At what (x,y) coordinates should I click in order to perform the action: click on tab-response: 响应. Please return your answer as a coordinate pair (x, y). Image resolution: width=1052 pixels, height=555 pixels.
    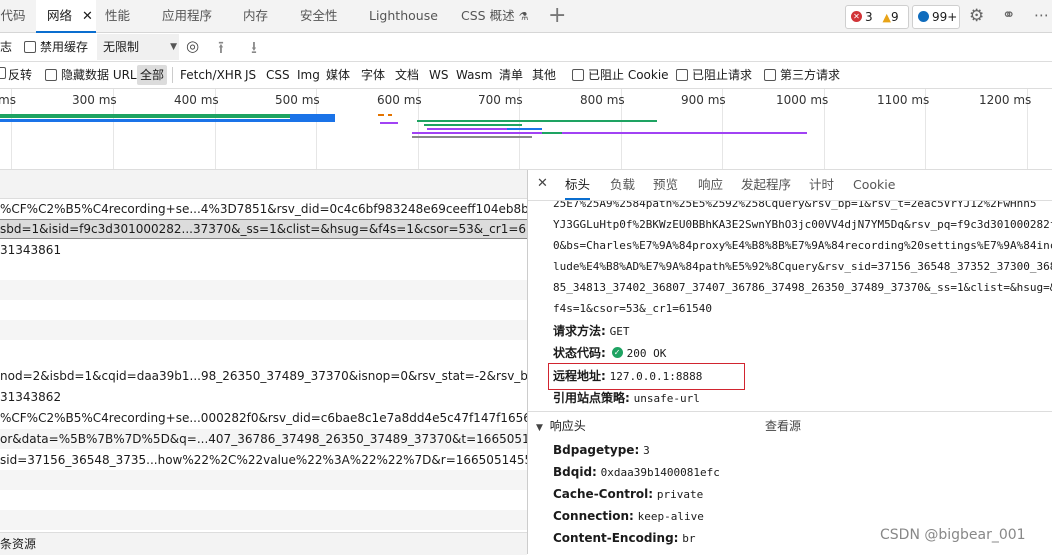
    Looking at the image, I should click on (710, 185).